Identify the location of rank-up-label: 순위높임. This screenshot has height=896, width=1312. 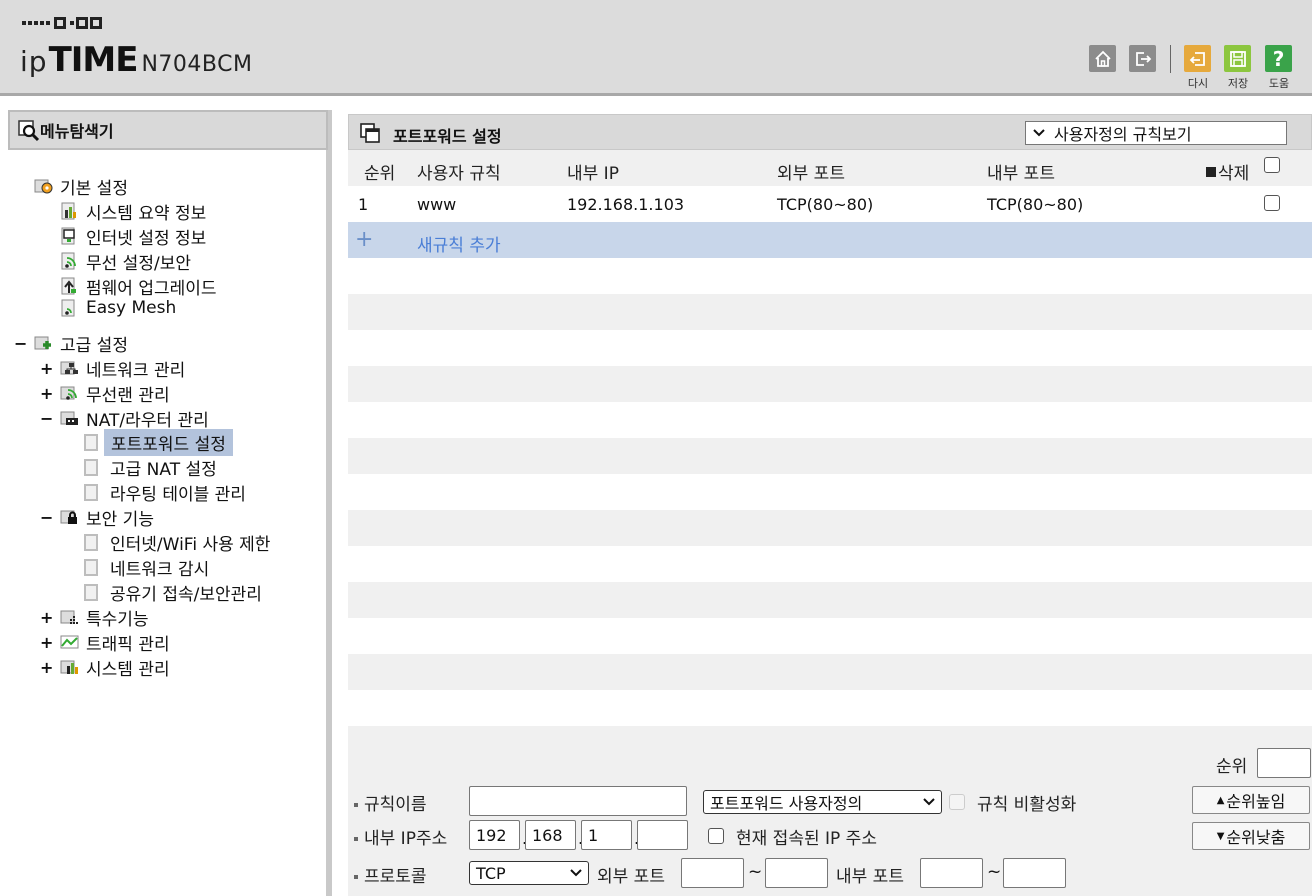
(1256, 801).